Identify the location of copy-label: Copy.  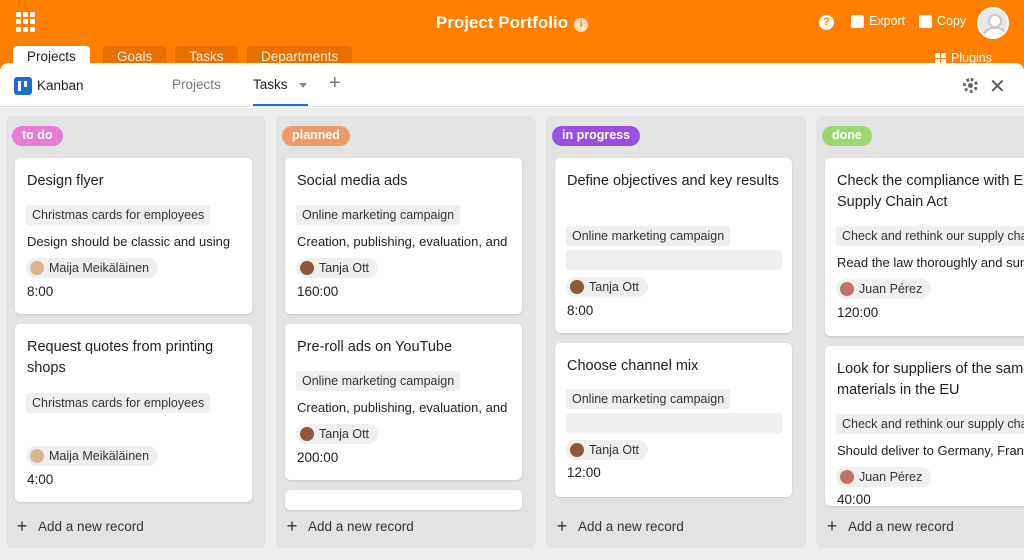
(952, 21).